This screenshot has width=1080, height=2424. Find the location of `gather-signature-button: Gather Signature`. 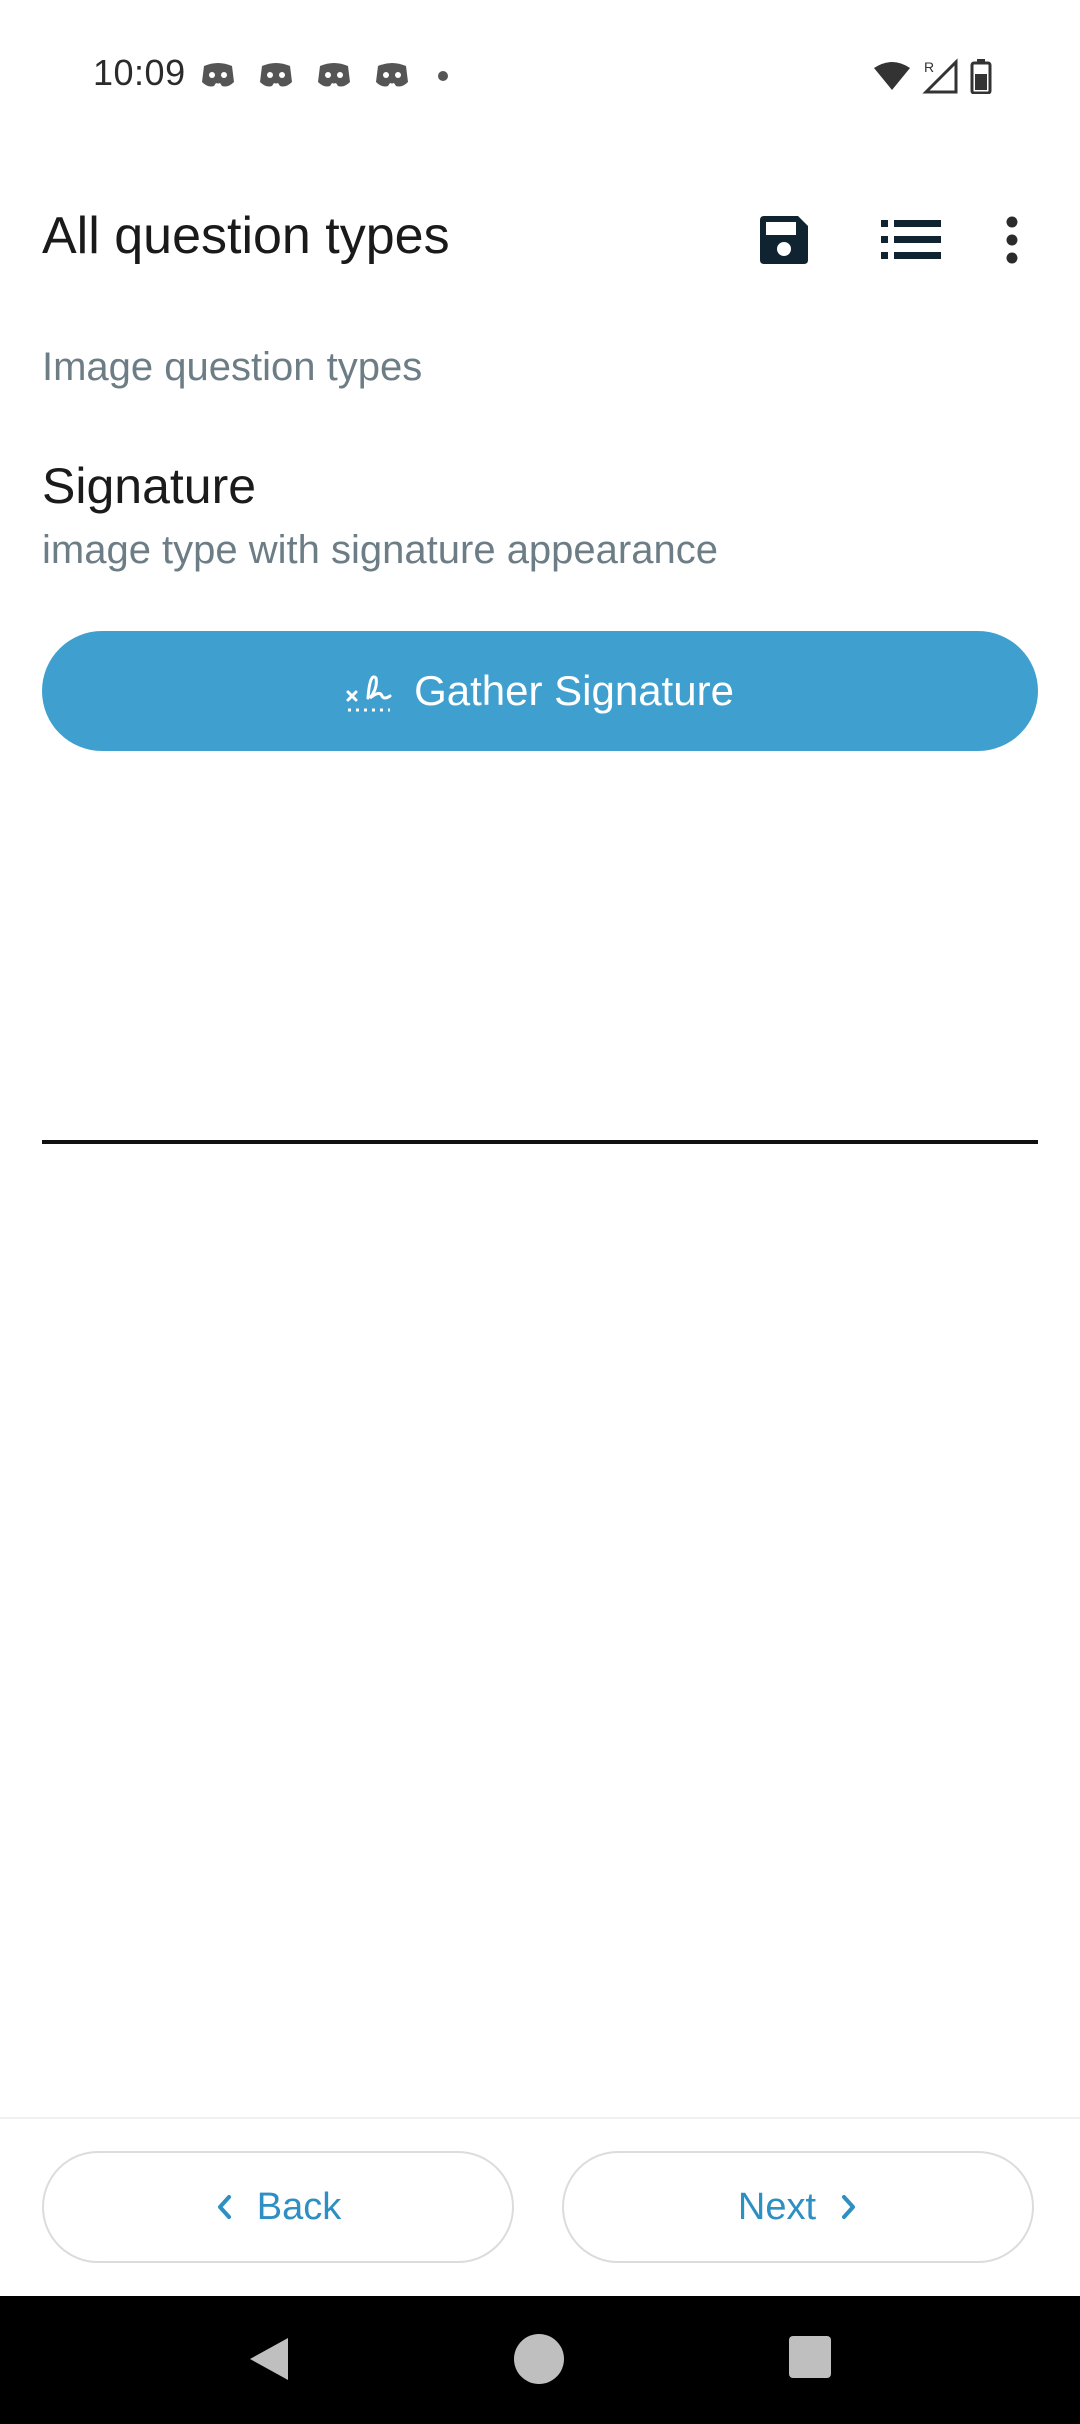

gather-signature-button: Gather Signature is located at coordinates (540, 691).